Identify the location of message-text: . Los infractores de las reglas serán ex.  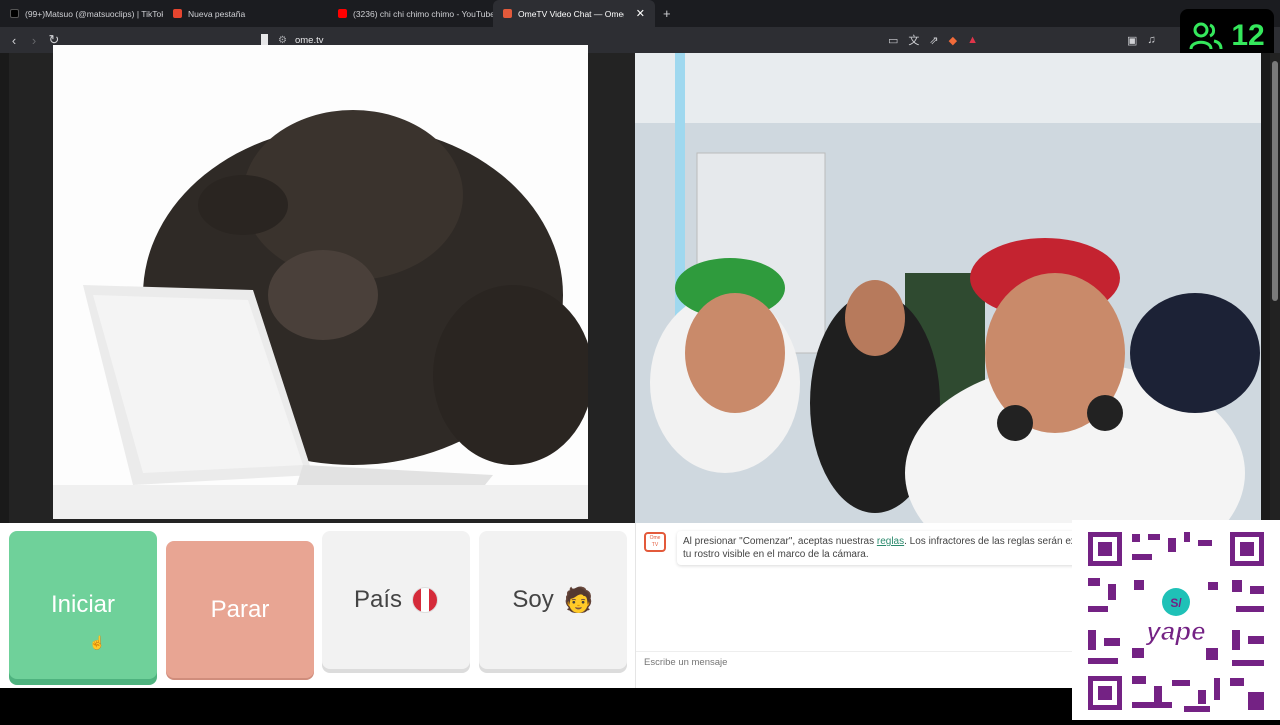
(988, 541).